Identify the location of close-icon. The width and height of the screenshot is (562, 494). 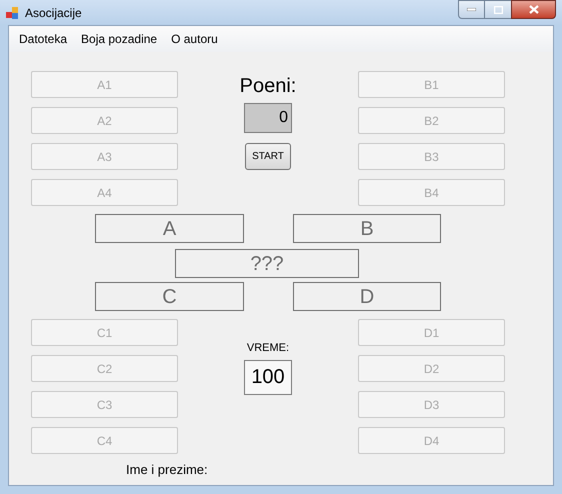
(533, 9).